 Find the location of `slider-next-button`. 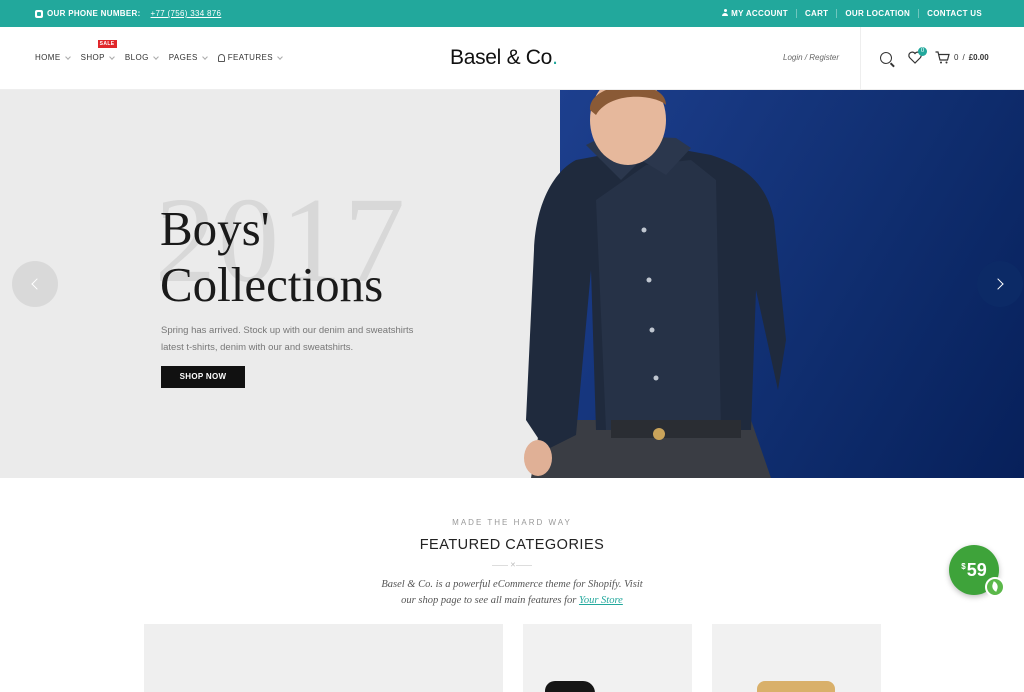

slider-next-button is located at coordinates (1000, 284).